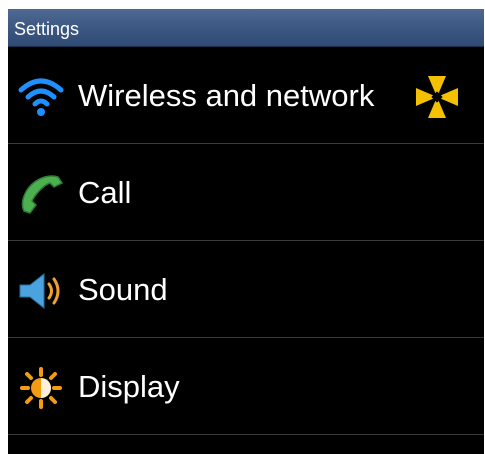 Image resolution: width=485 pixels, height=454 pixels. I want to click on brightness-icon, so click(41, 388).